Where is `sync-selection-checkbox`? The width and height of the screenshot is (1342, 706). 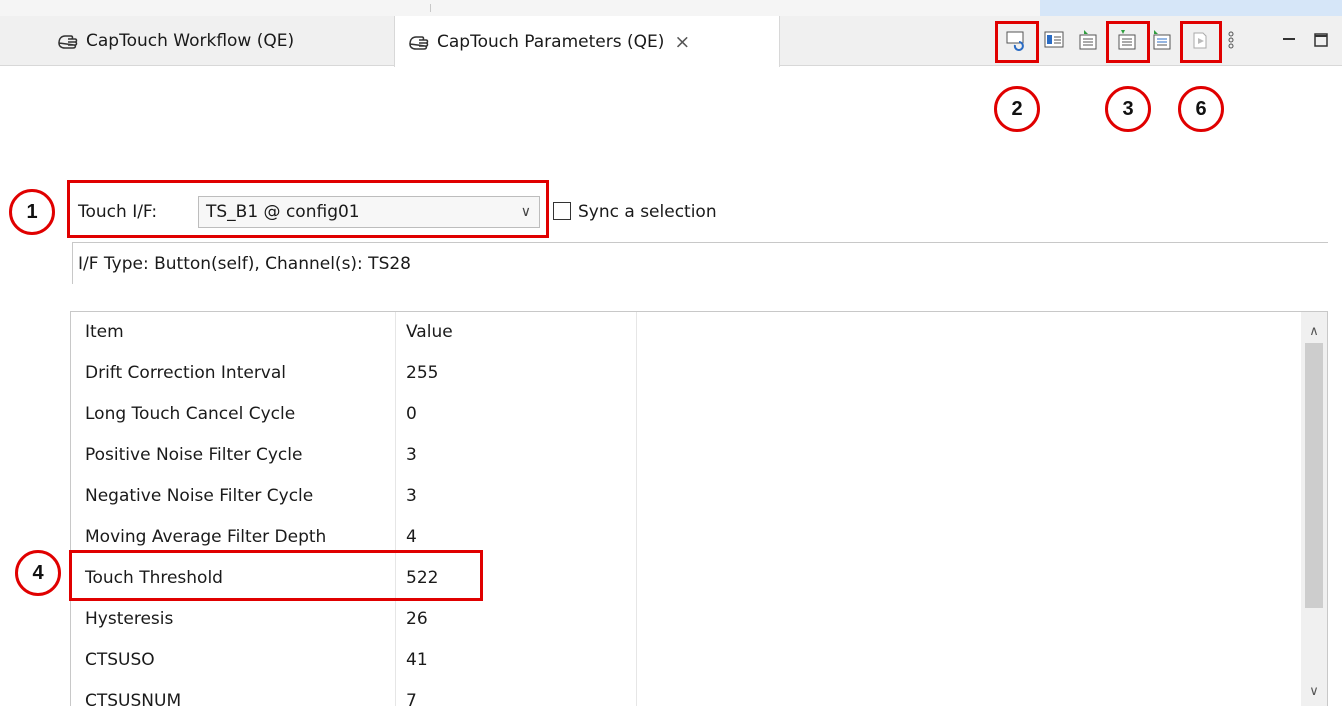 sync-selection-checkbox is located at coordinates (562, 211).